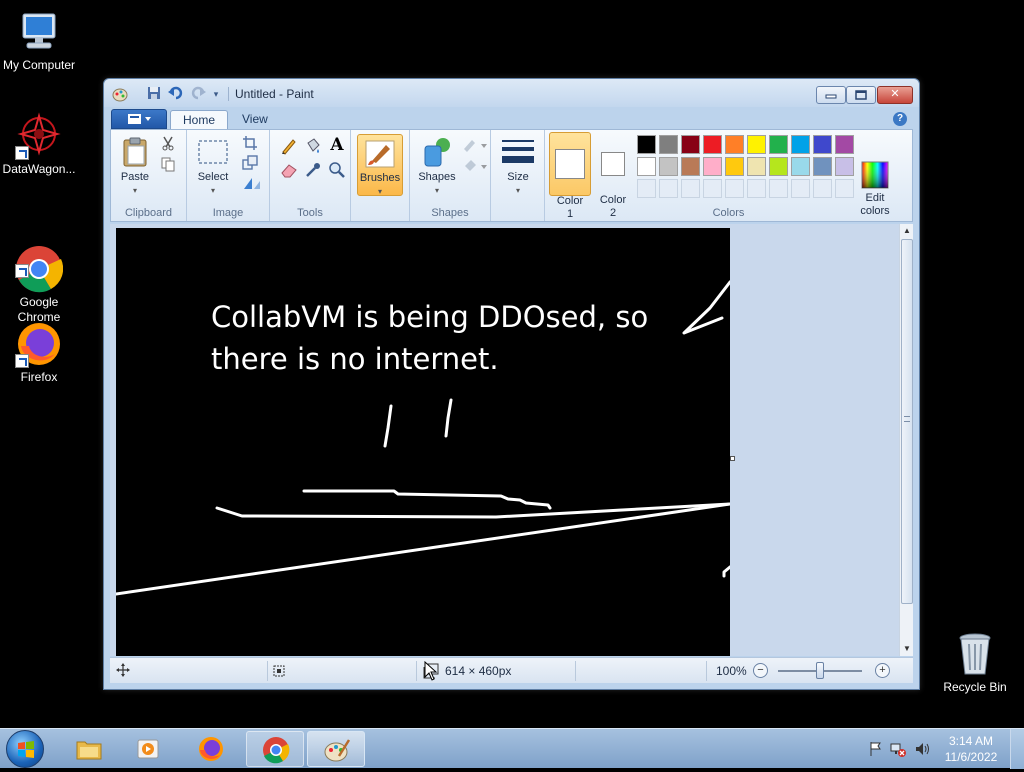 This screenshot has width=1024, height=772. I want to click on line-width-icon, so click(518, 152).